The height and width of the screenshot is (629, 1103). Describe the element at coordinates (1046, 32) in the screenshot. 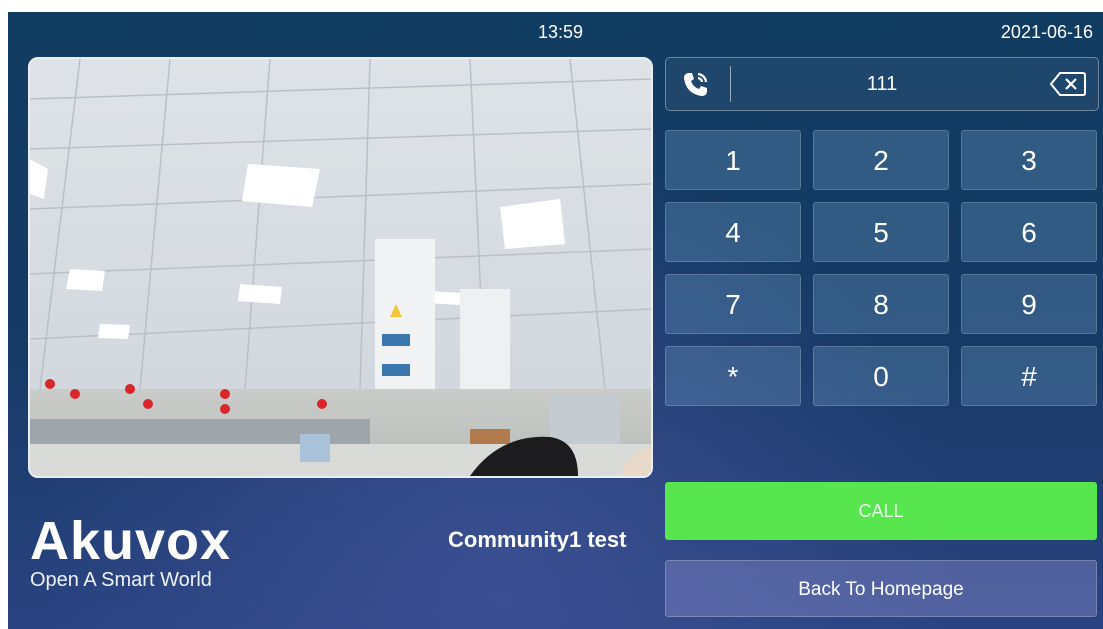

I see `status-date: 2021-06-16` at that location.